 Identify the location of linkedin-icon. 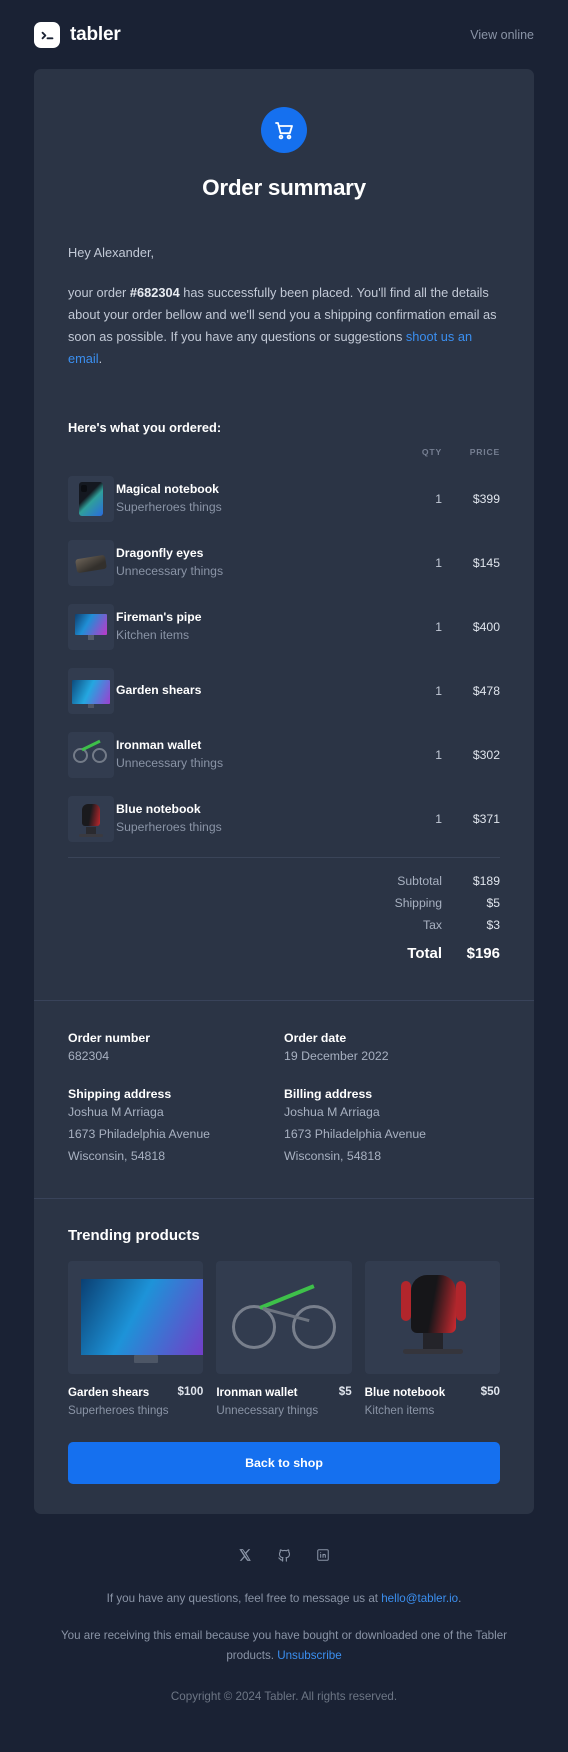
(323, 1555).